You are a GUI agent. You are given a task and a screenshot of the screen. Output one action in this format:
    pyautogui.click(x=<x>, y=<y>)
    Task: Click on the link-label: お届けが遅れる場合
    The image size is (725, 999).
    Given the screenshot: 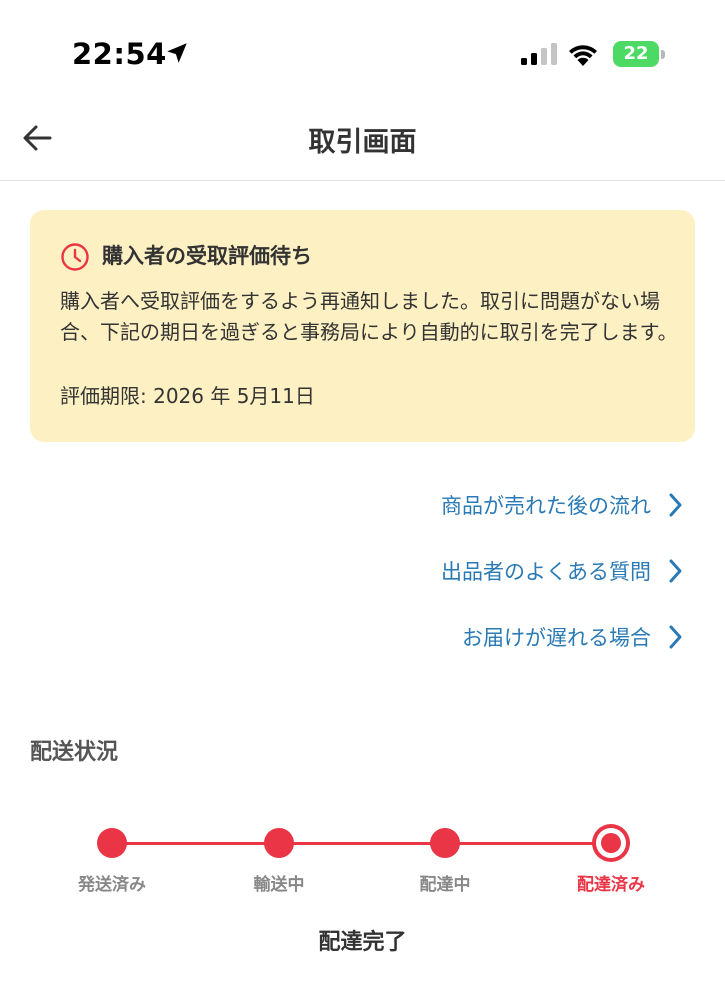 What is the action you would take?
    pyautogui.click(x=556, y=638)
    